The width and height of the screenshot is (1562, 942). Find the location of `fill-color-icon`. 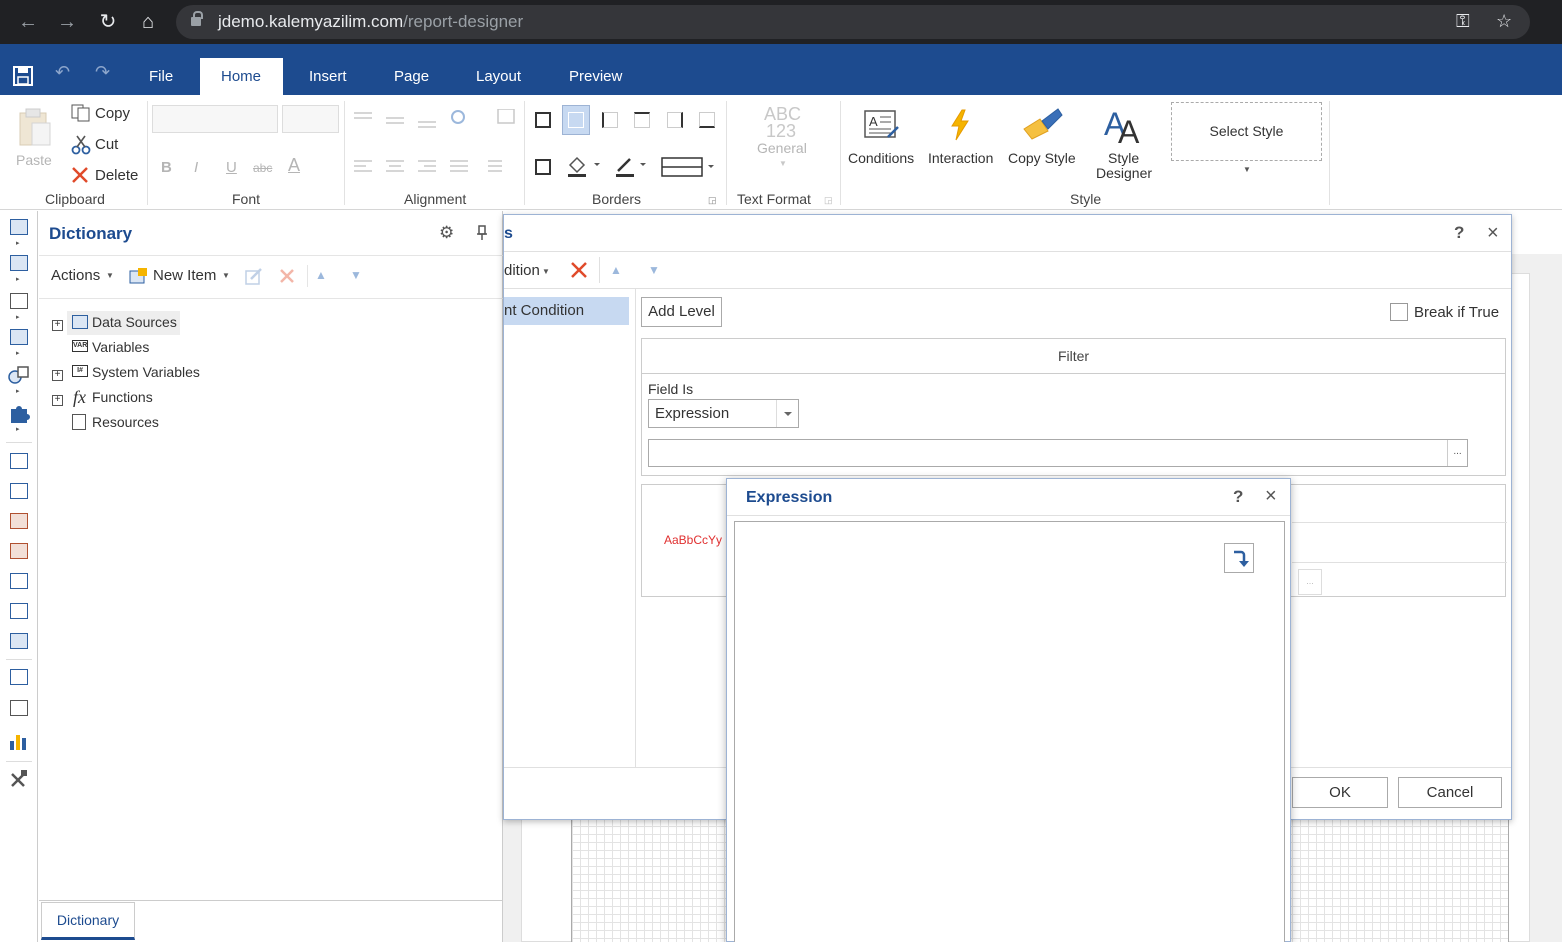

fill-color-icon is located at coordinates (584, 167).